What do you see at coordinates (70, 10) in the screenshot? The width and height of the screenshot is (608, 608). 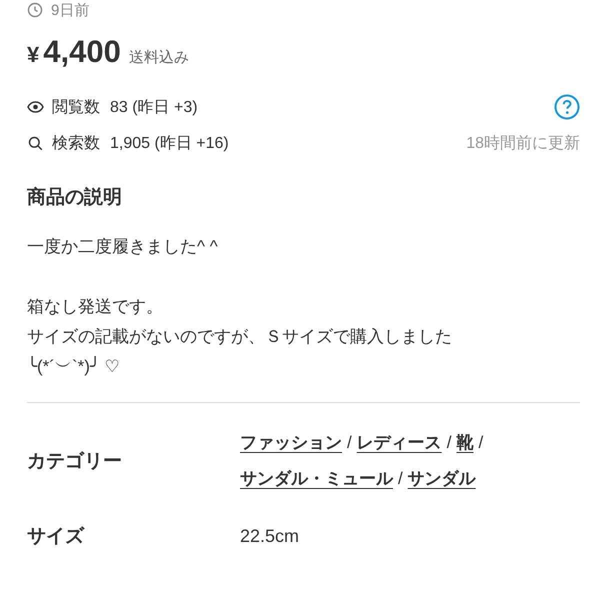 I see `posted-time: 9日前` at bounding box center [70, 10].